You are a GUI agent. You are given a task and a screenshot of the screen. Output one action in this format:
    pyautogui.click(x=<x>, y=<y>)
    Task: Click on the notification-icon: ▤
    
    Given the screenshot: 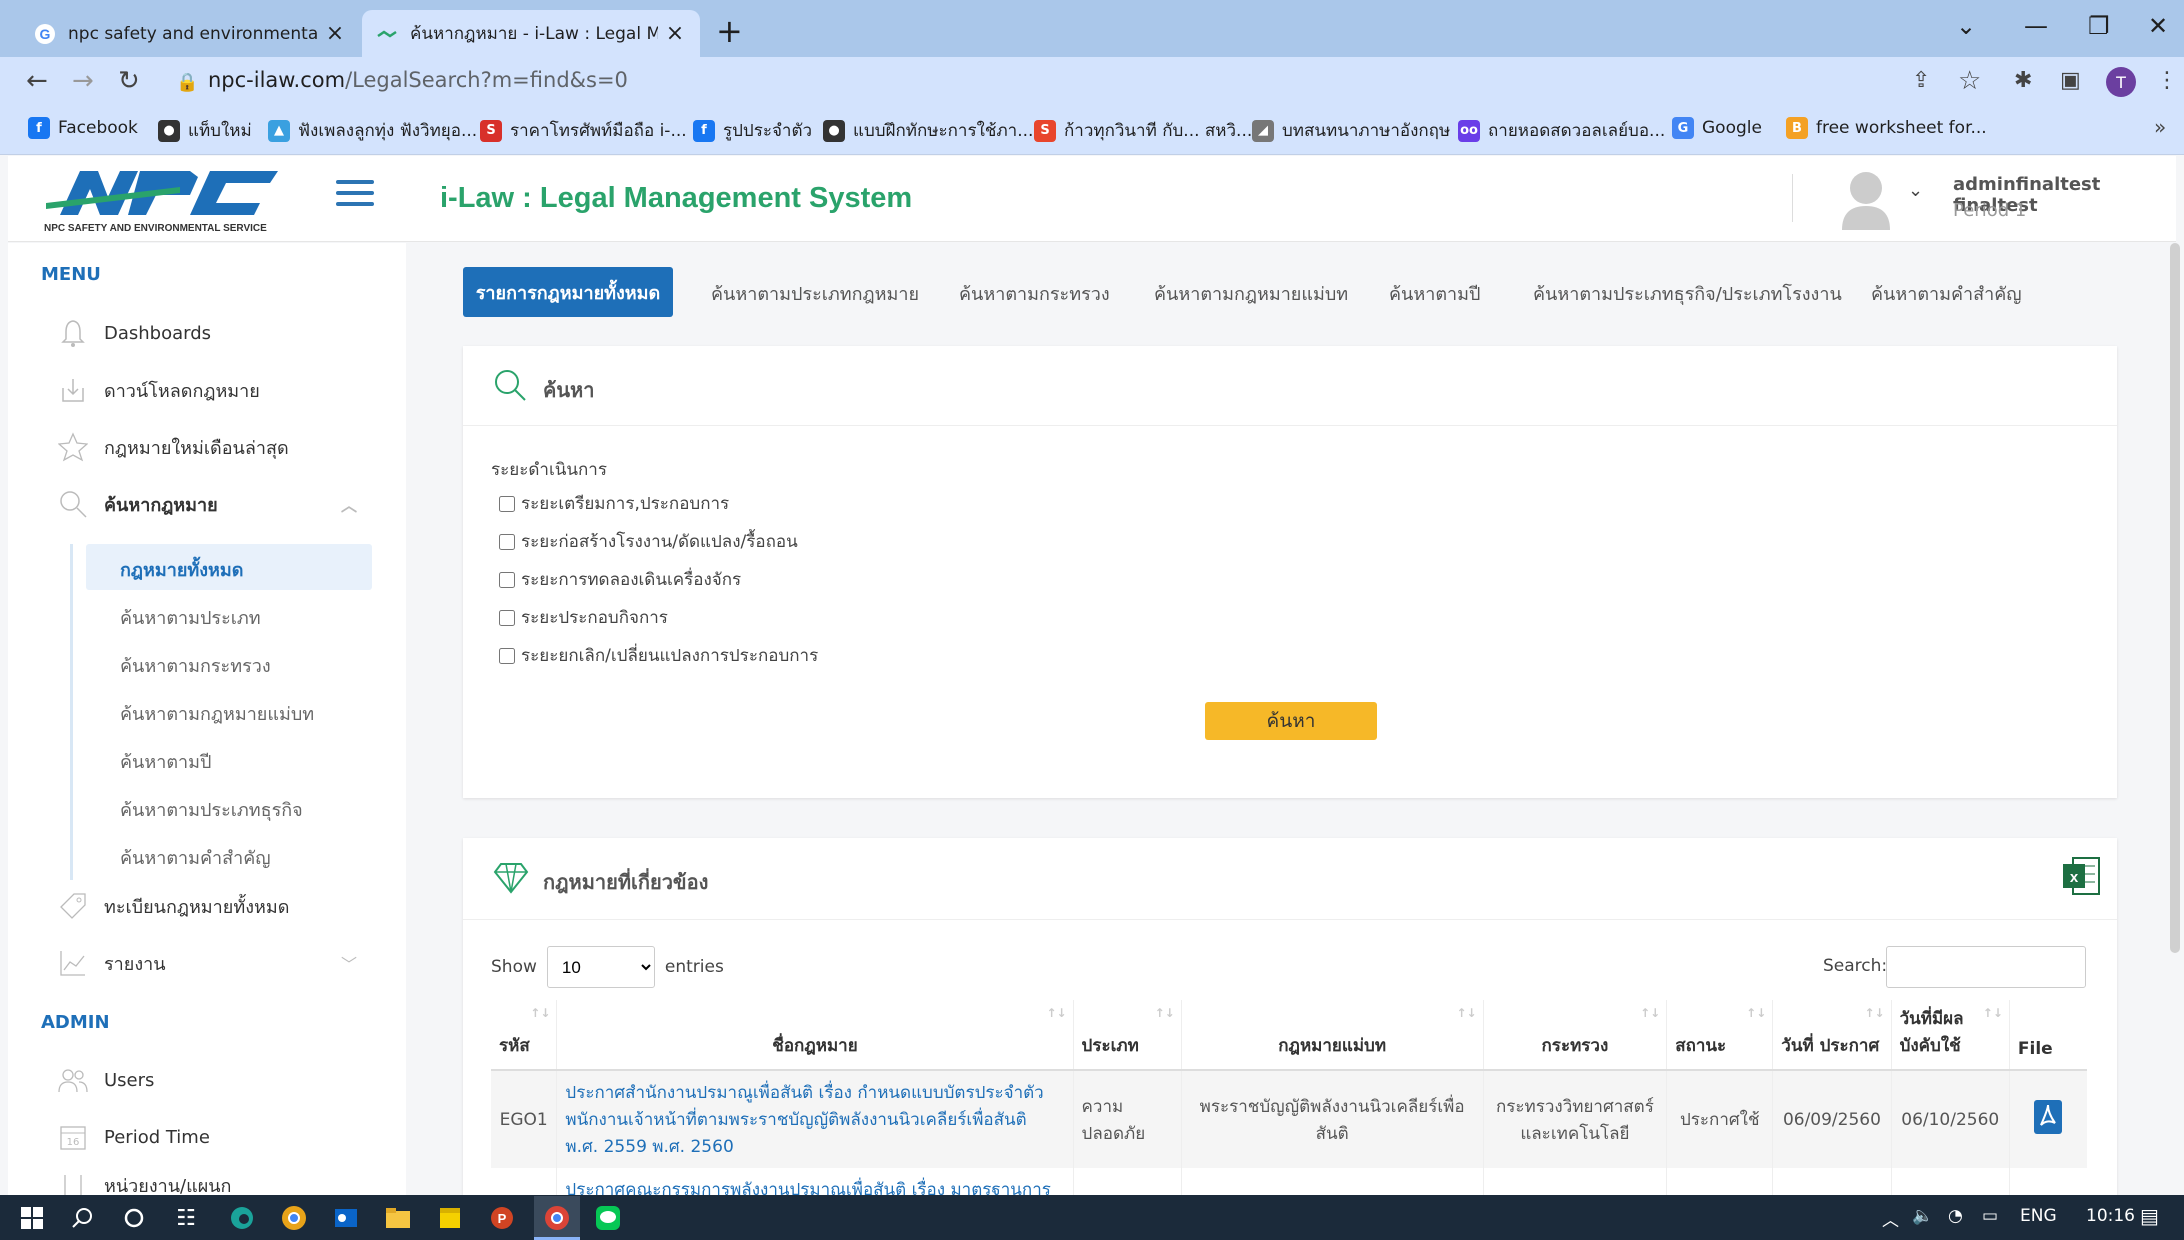 What is the action you would take?
    pyautogui.click(x=2149, y=1216)
    